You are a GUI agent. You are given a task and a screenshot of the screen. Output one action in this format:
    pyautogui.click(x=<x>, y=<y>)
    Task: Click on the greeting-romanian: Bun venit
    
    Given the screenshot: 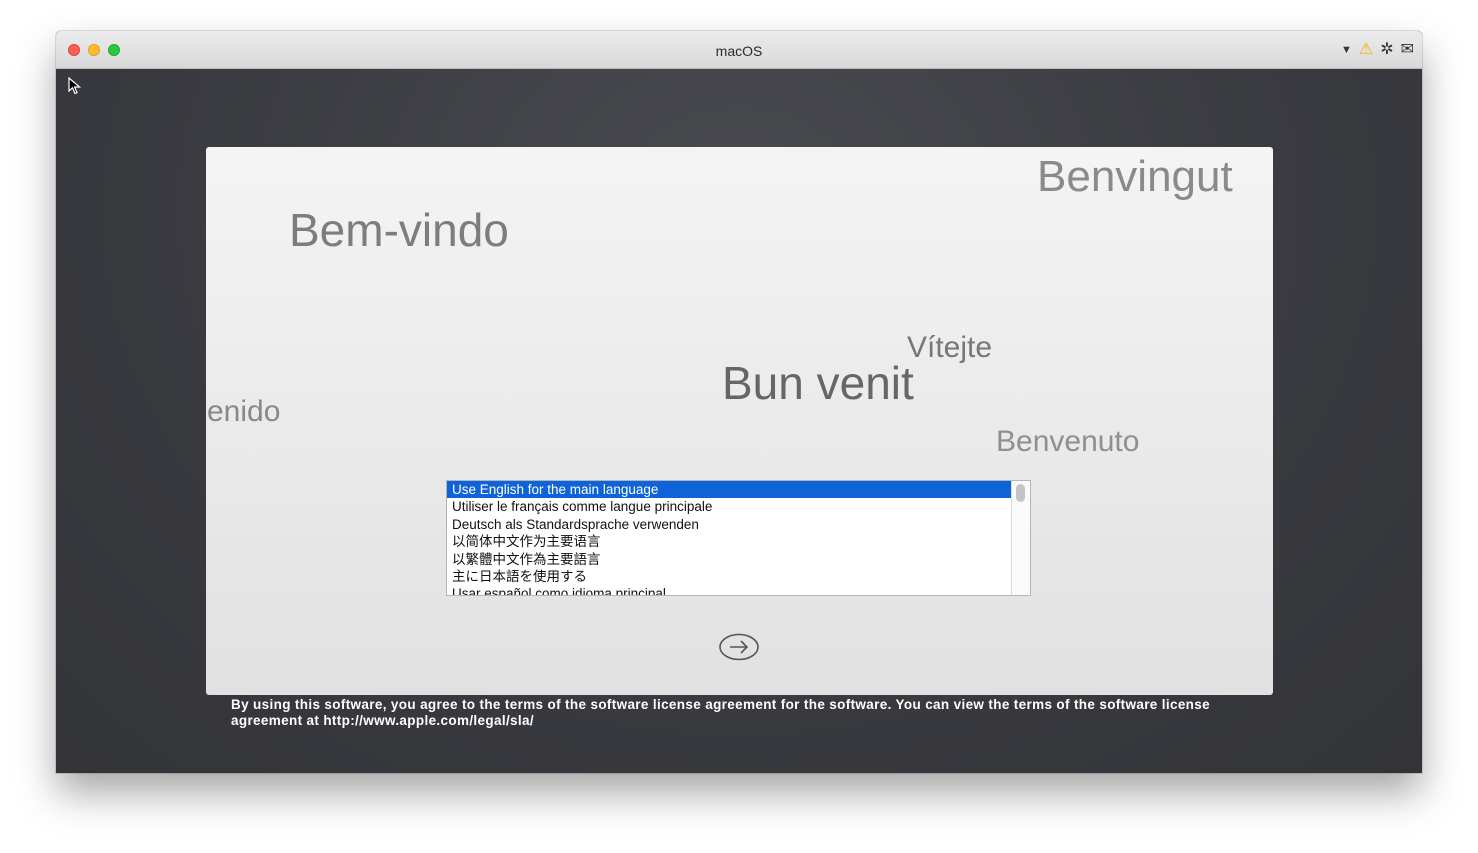 What is the action you would take?
    pyautogui.click(x=818, y=383)
    